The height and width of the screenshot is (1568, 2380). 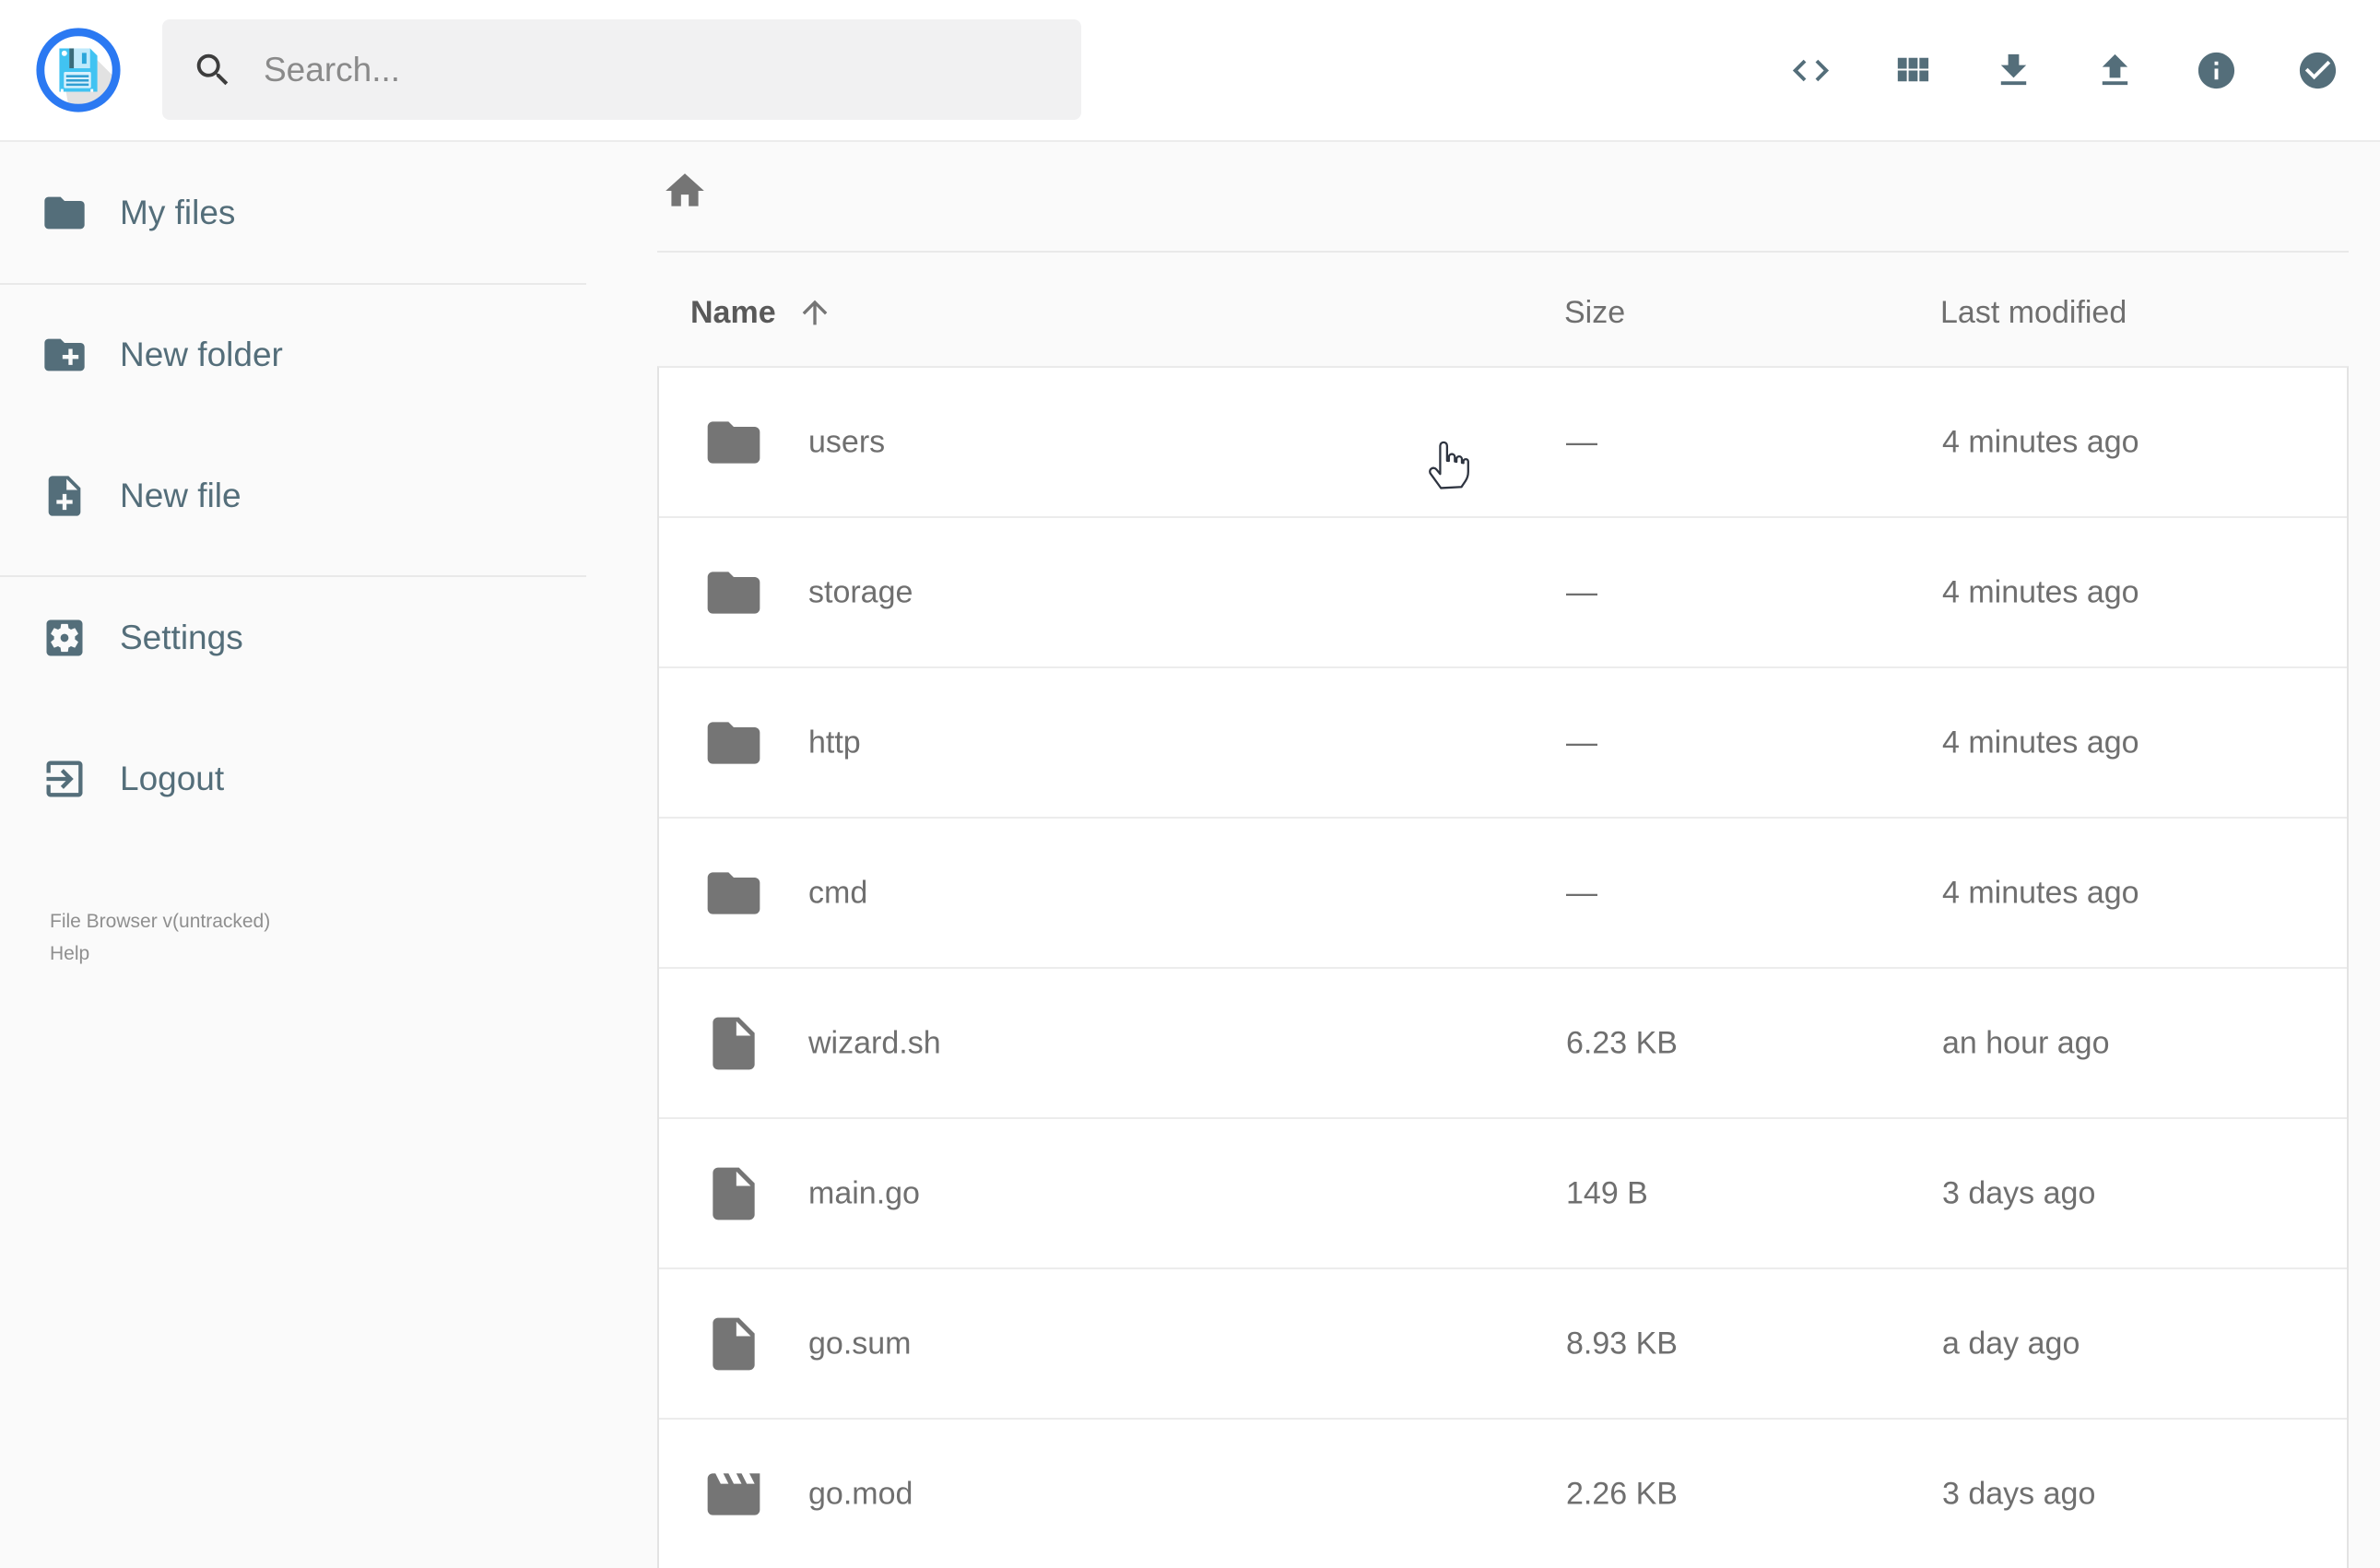 I want to click on row-cmd: cmd — 4 minutes ago, so click(x=1503, y=894).